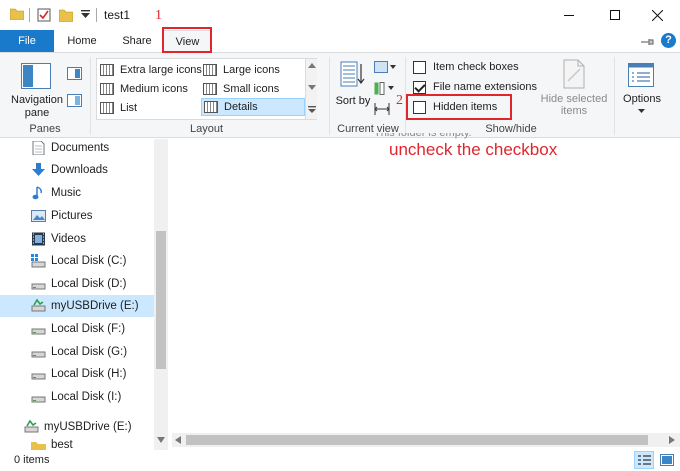 This screenshot has width=680, height=471. Describe the element at coordinates (32, 460) in the screenshot. I see `item-count: 0 items` at that location.